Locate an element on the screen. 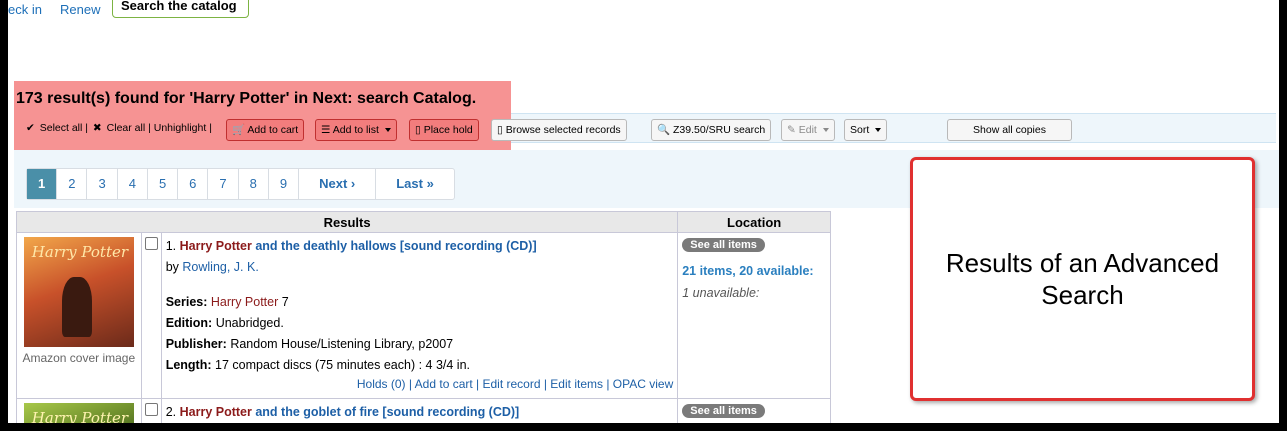 This screenshot has width=1287, height=431. show-all-copies-button: Show all copies is located at coordinates (1009, 130).